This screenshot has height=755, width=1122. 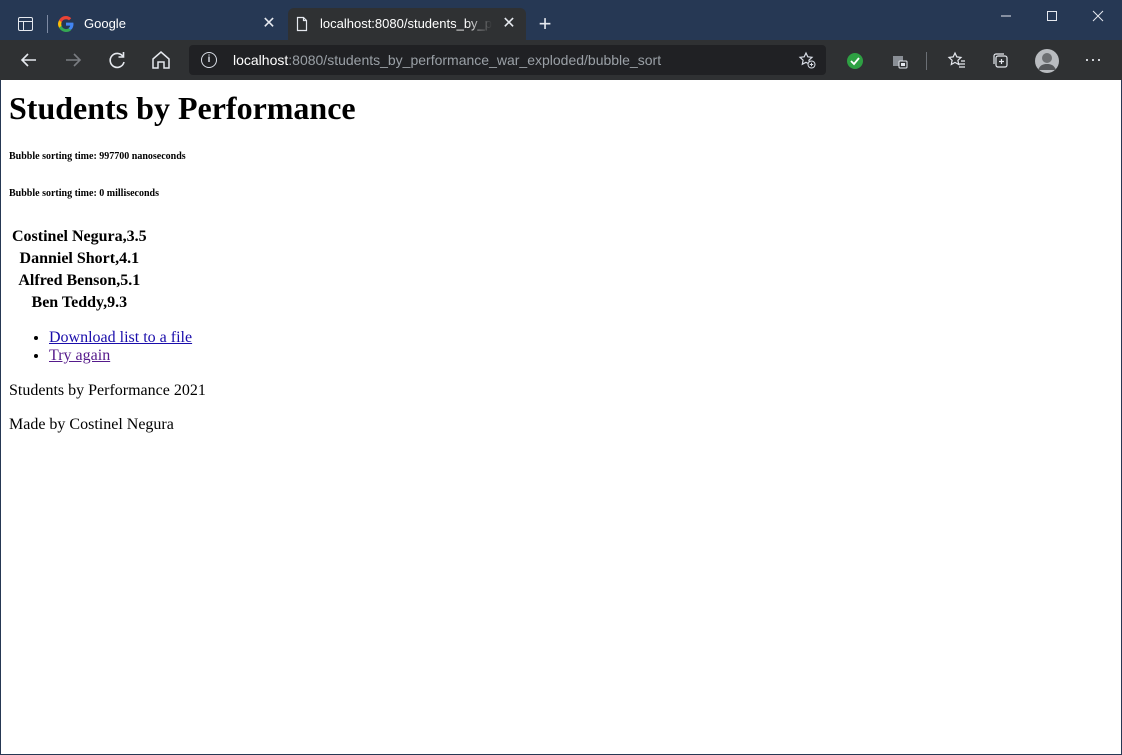 I want to click on refresh-icon, so click(x=117, y=60).